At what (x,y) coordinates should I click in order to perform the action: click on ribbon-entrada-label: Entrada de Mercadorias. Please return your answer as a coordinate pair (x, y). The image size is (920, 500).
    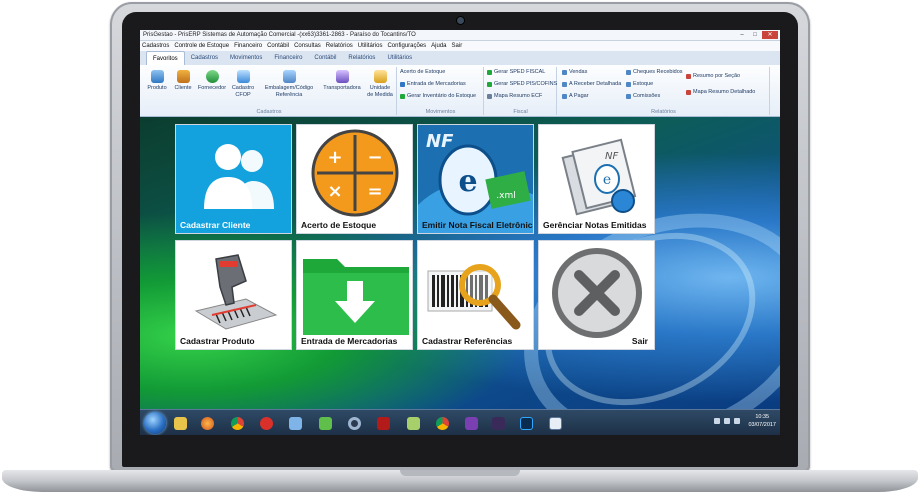
    Looking at the image, I should click on (436, 84).